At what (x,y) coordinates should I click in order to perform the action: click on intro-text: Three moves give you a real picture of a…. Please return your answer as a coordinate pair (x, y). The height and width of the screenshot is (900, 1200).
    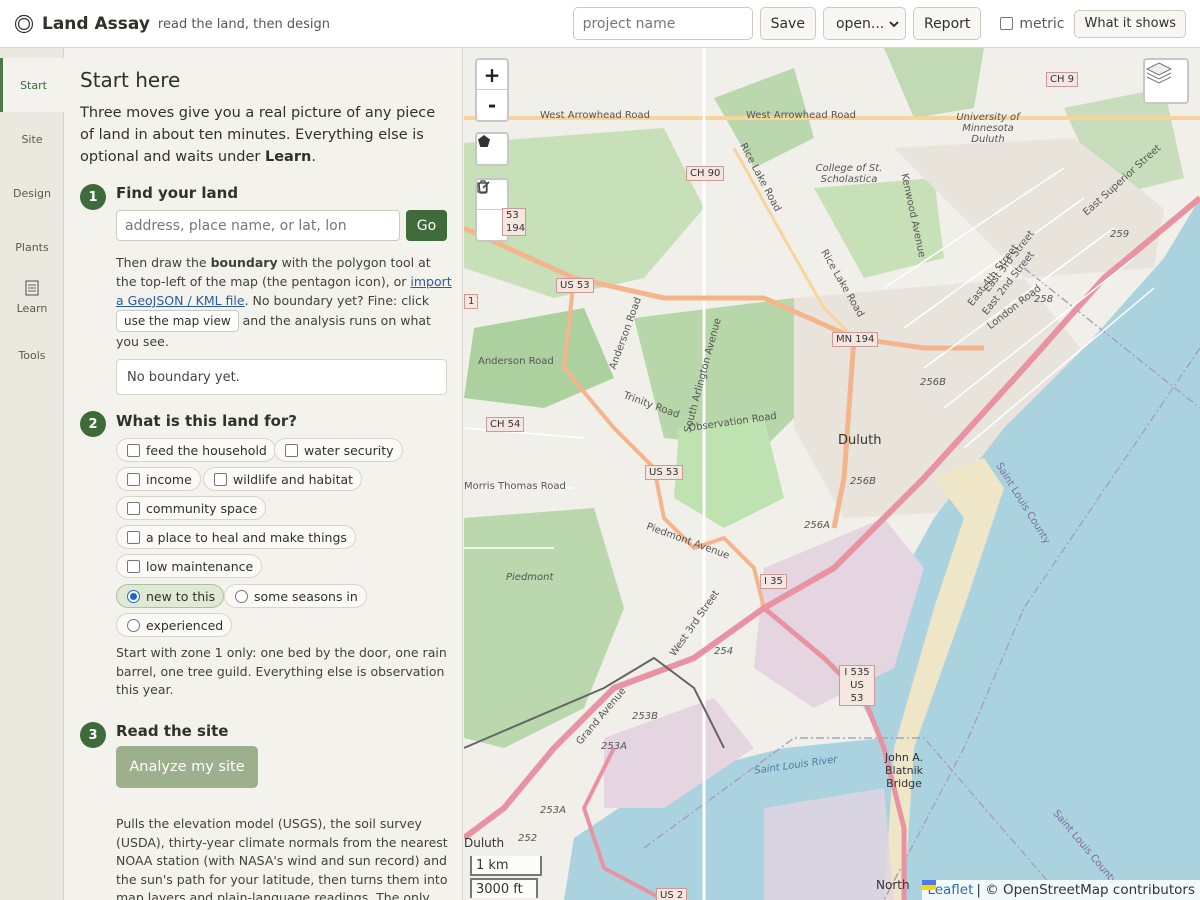
    Looking at the image, I should click on (258, 135).